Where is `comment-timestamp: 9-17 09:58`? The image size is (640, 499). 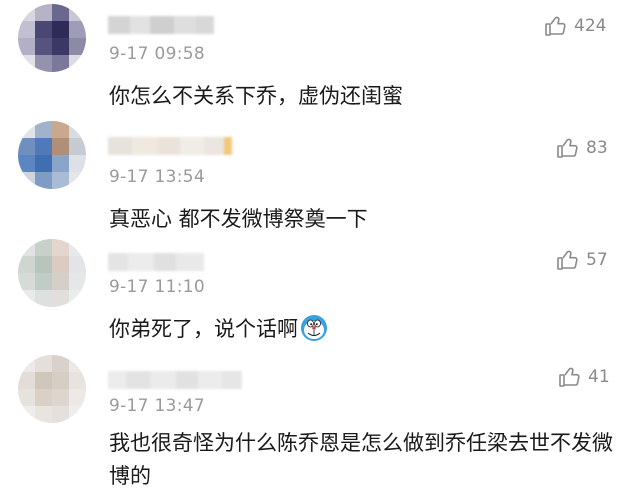
comment-timestamp: 9-17 09:58 is located at coordinates (157, 54).